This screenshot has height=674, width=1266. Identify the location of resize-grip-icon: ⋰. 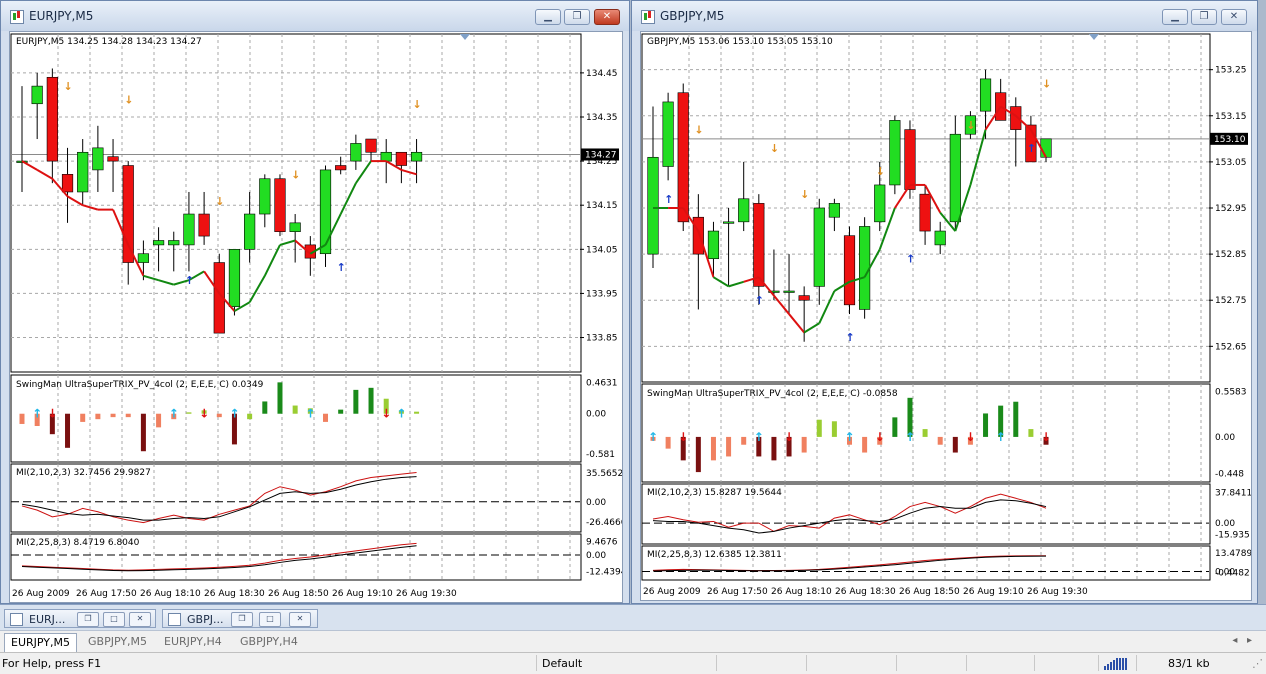
(1257, 663).